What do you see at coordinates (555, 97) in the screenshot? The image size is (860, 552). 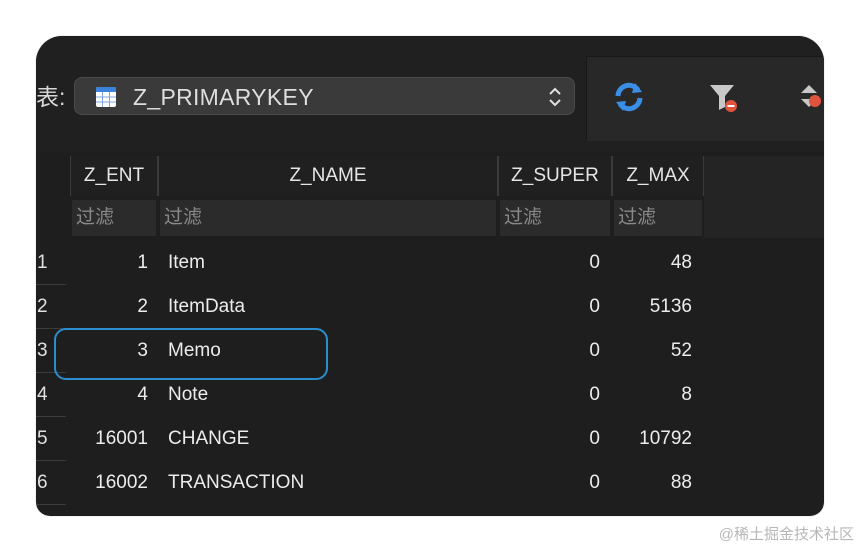 I see `chevron-updown-icon` at bounding box center [555, 97].